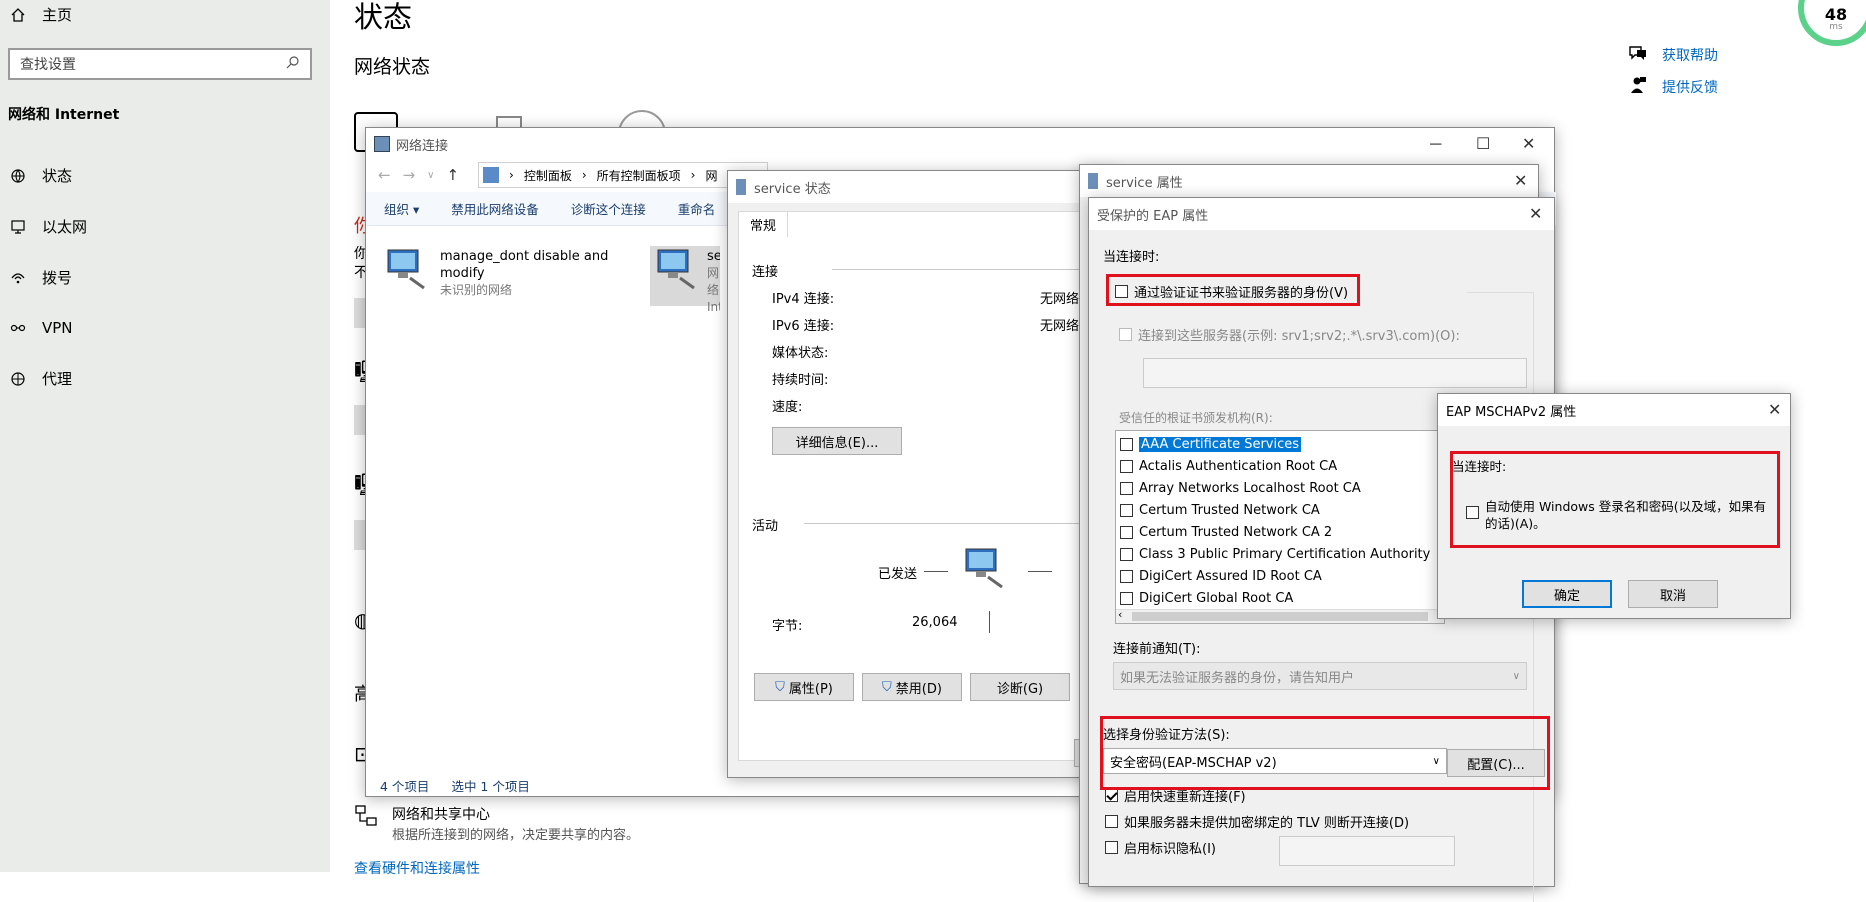 Image resolution: width=1866 pixels, height=902 pixels. What do you see at coordinates (936, 571) in the screenshot?
I see `divider` at bounding box center [936, 571].